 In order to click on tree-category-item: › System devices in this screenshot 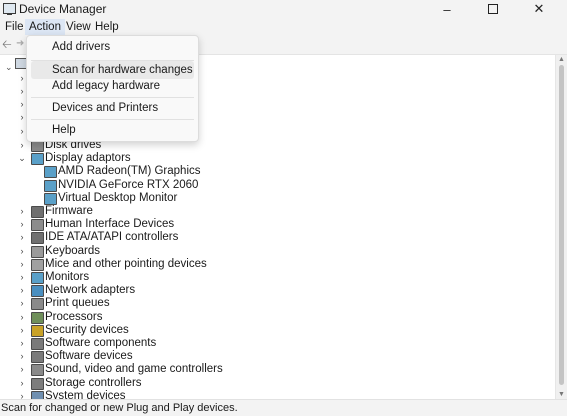, I will do `click(275, 394)`.